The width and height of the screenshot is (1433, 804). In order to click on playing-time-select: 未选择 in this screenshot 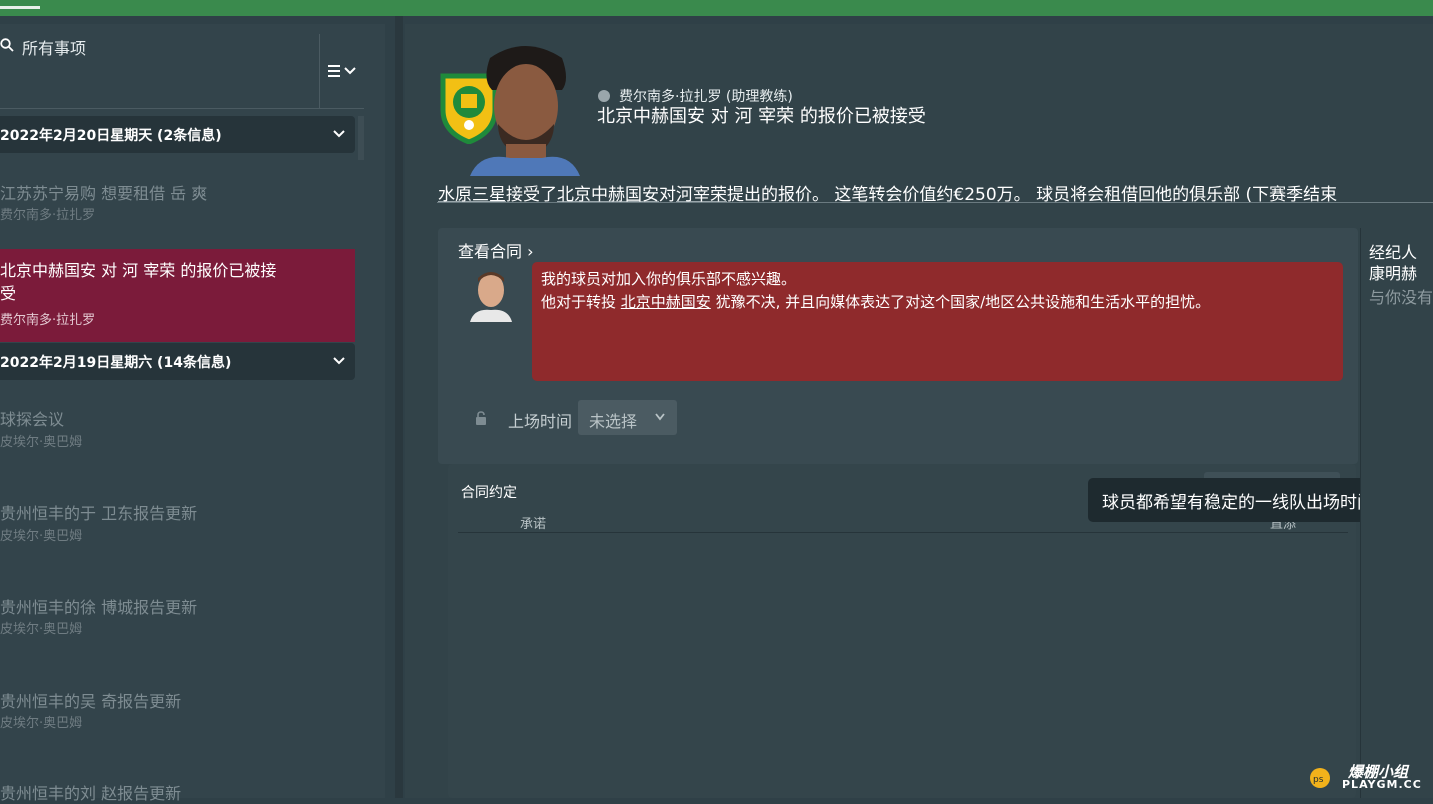, I will do `click(627, 417)`.